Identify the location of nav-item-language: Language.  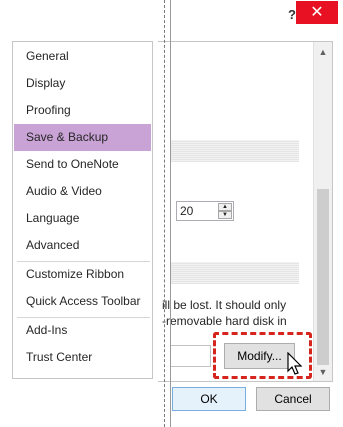
(82, 218).